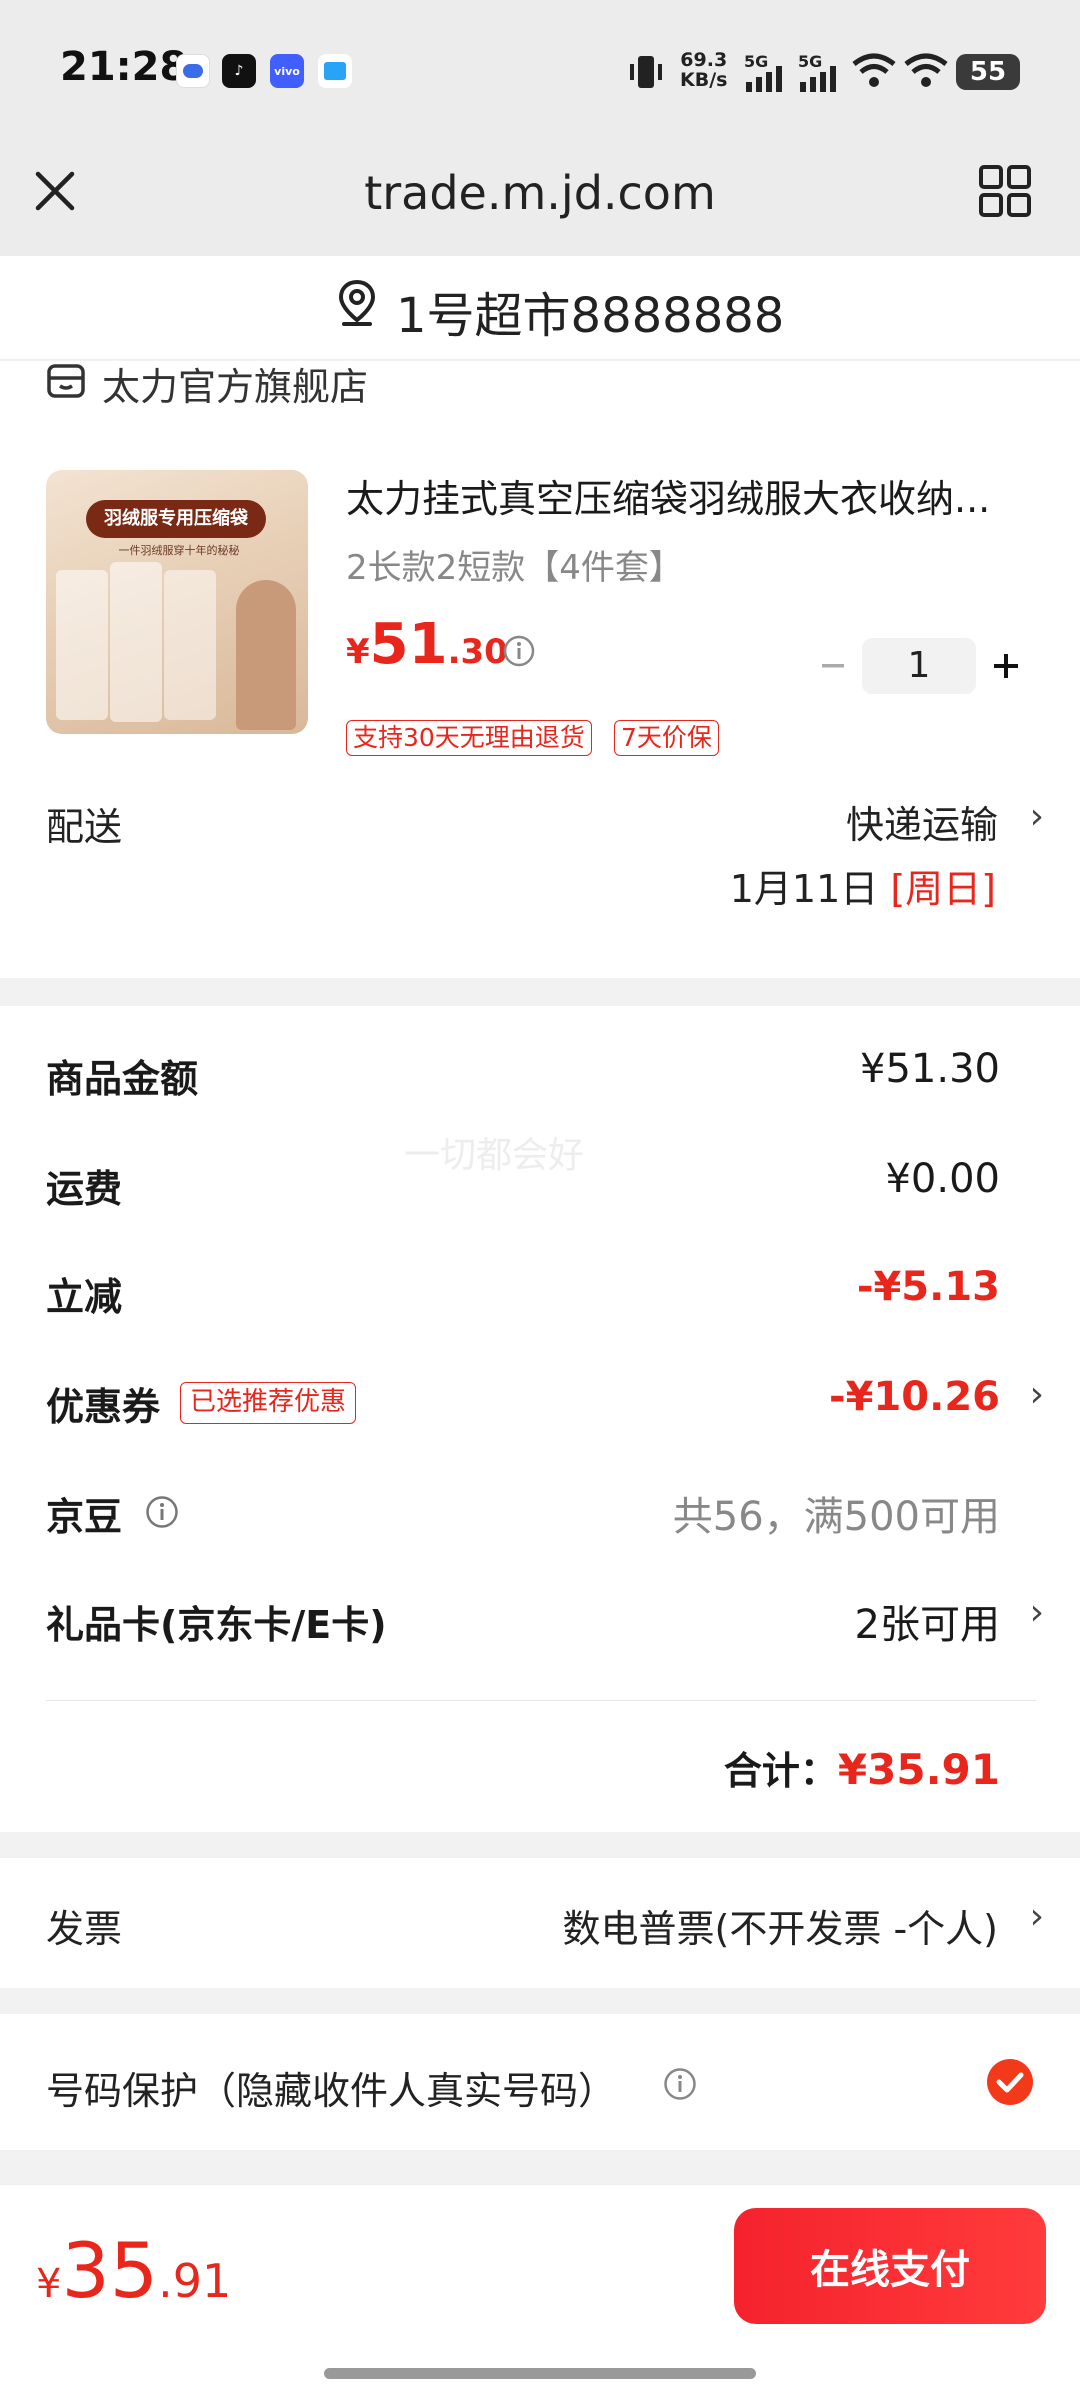 The image size is (1080, 2400). What do you see at coordinates (930, 1069) in the screenshot?
I see `goods-amount-value: ¥51.30` at bounding box center [930, 1069].